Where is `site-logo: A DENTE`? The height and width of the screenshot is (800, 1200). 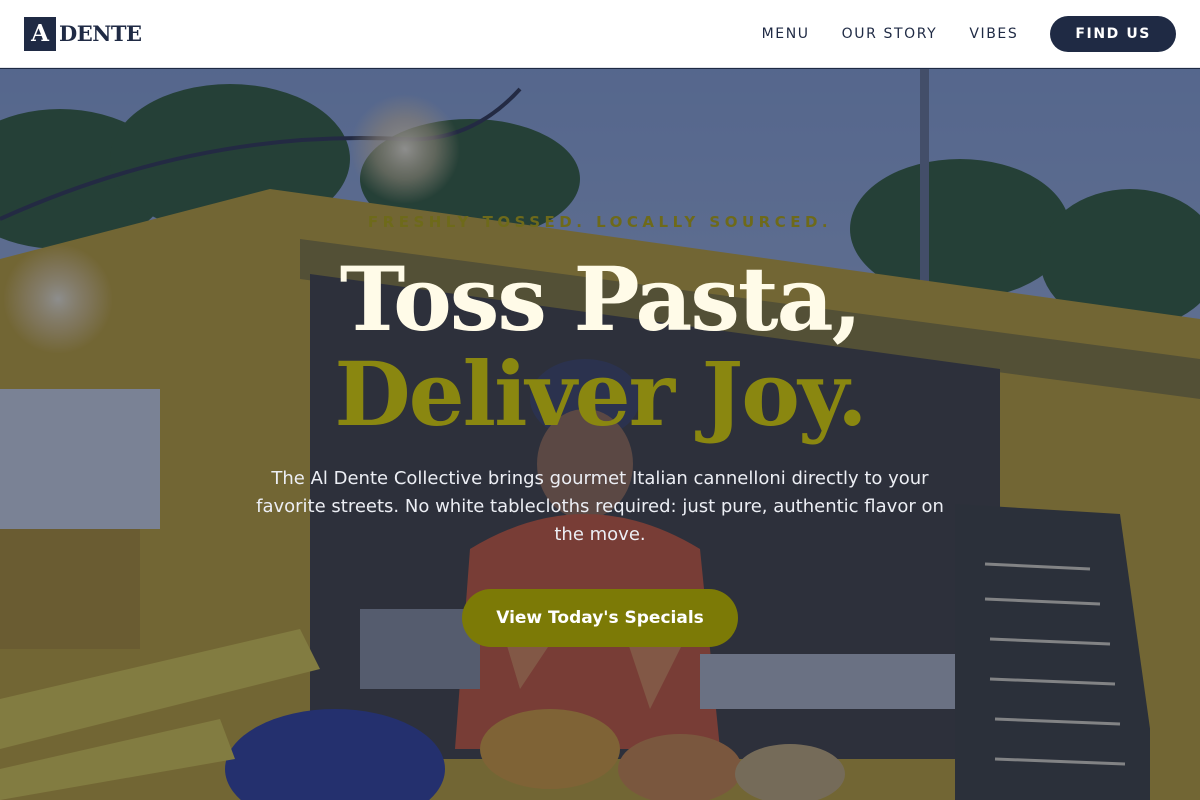
site-logo: A DENTE is located at coordinates (83, 33).